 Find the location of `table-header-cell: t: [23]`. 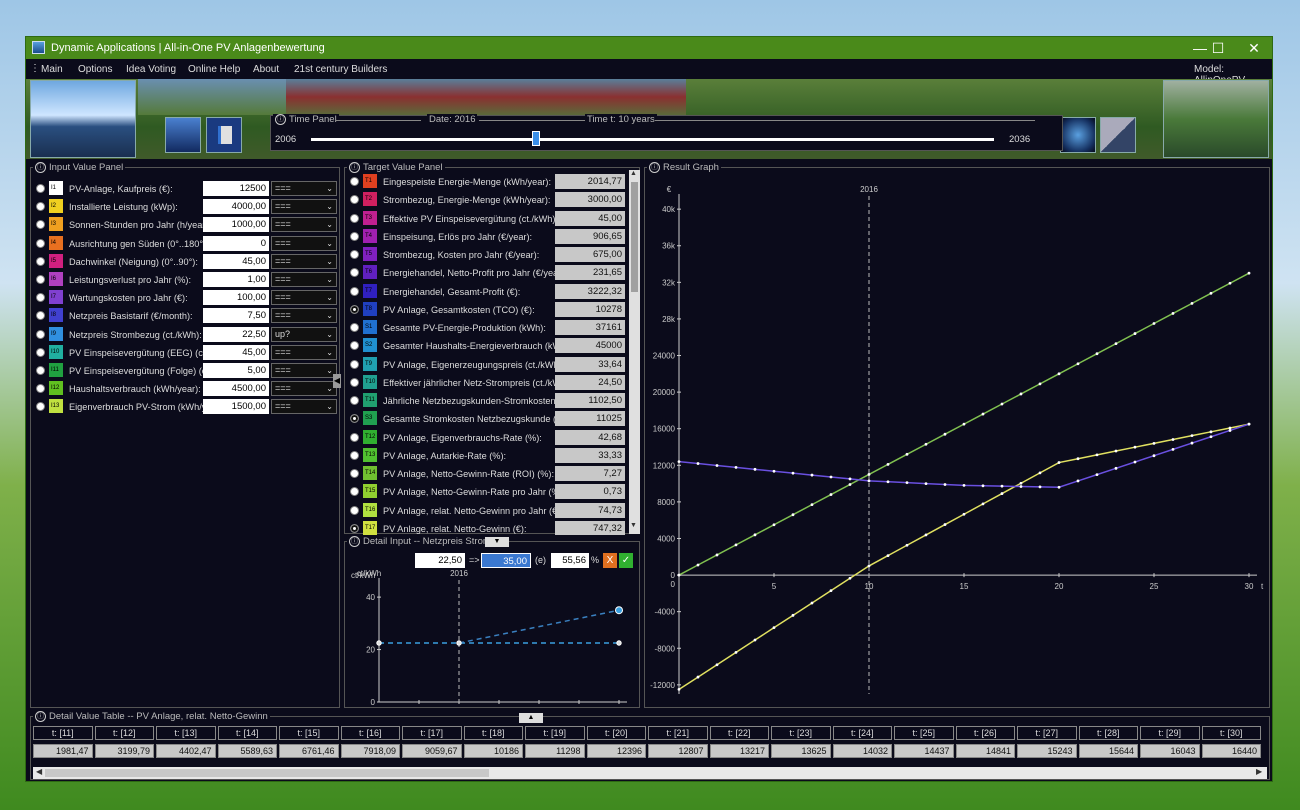

table-header-cell: t: [23] is located at coordinates (801, 733).